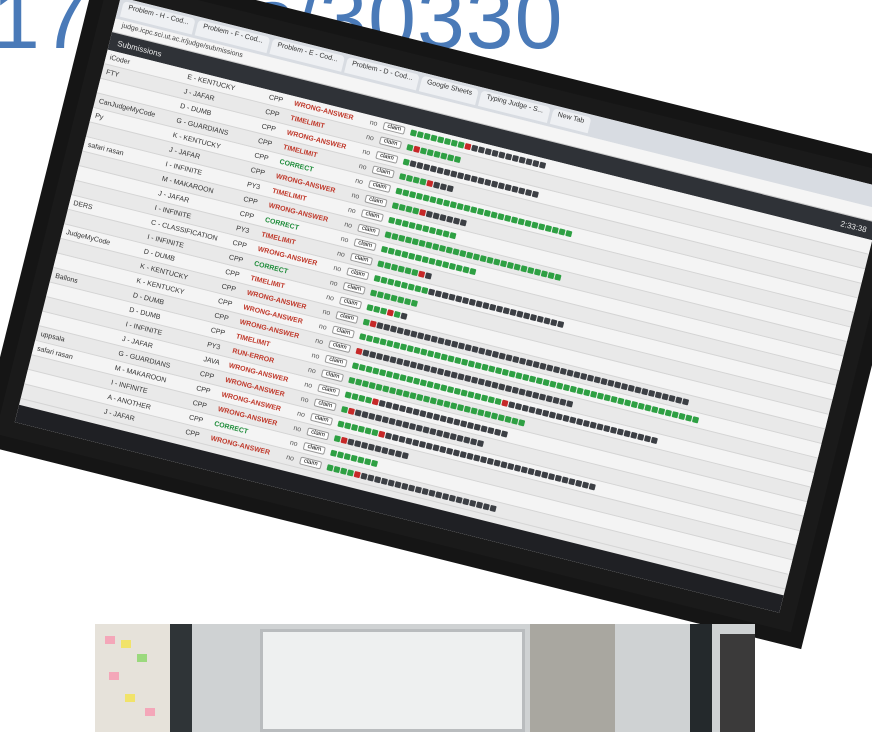 The width and height of the screenshot is (872, 732). I want to click on language: JAVA, so click(211, 361).